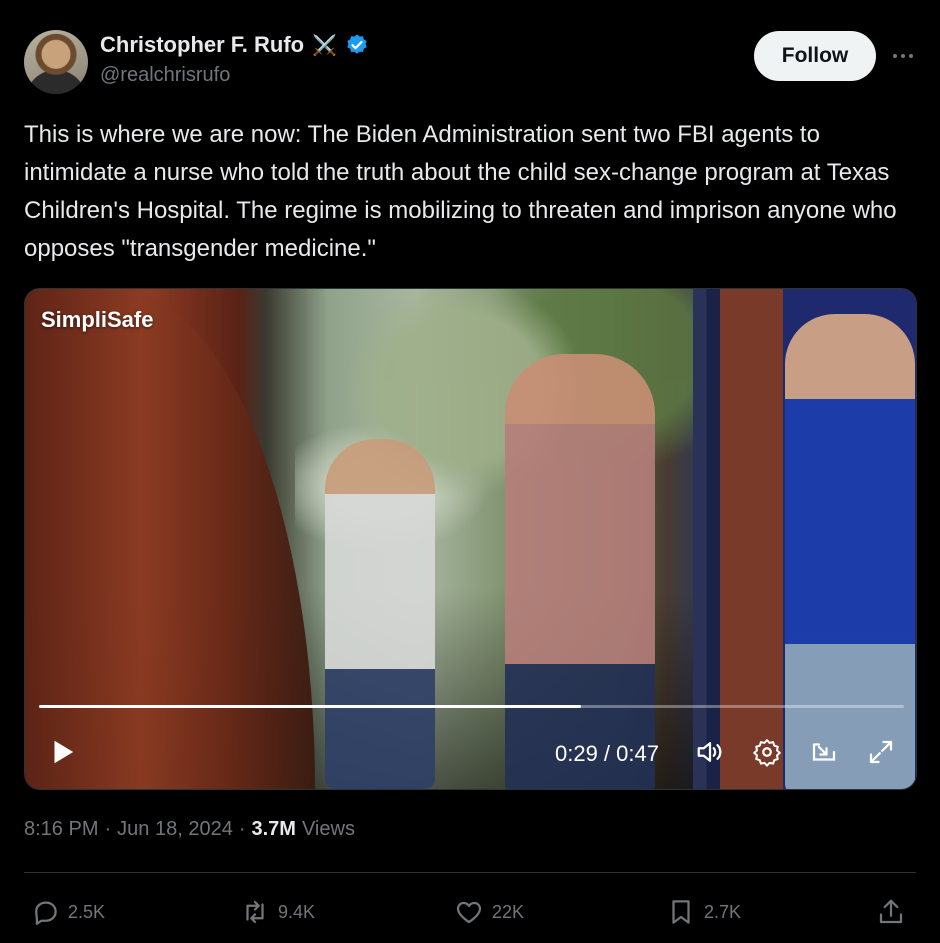  I want to click on like-icon, so click(469, 912).